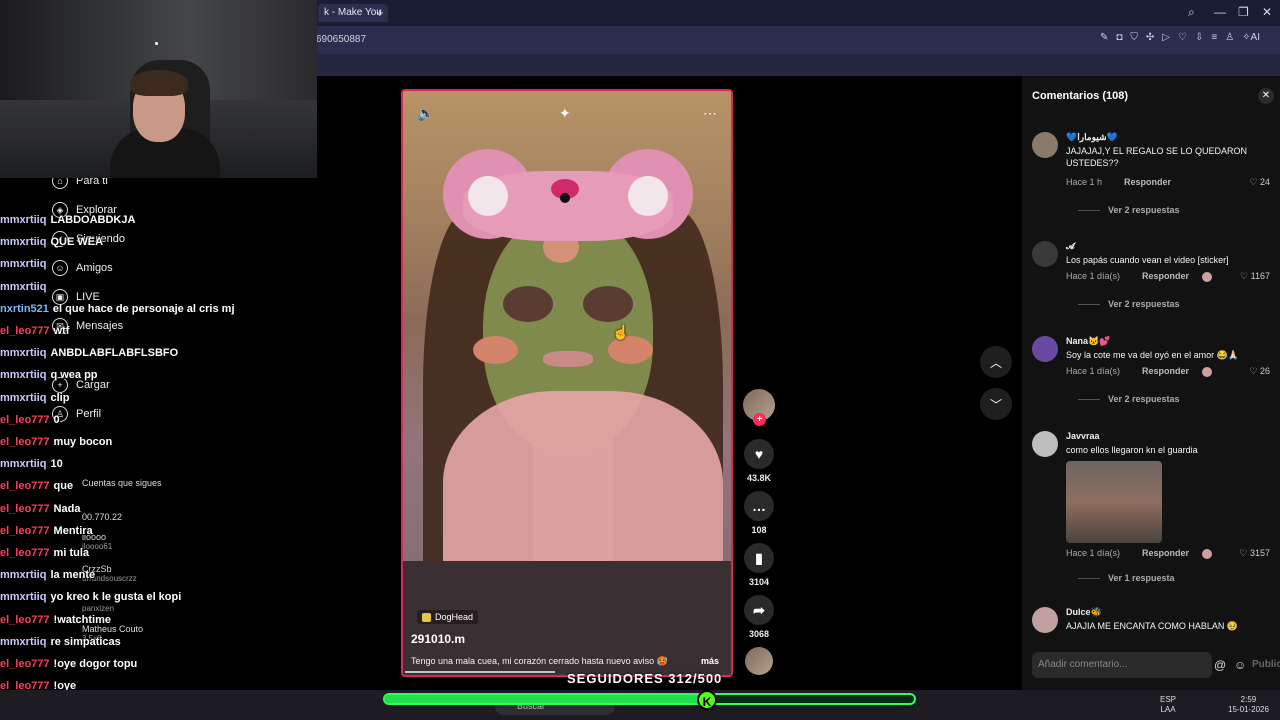 This screenshot has height=720, width=1280. Describe the element at coordinates (1240, 665) in the screenshot. I see `emoji-icon: ☺` at that location.